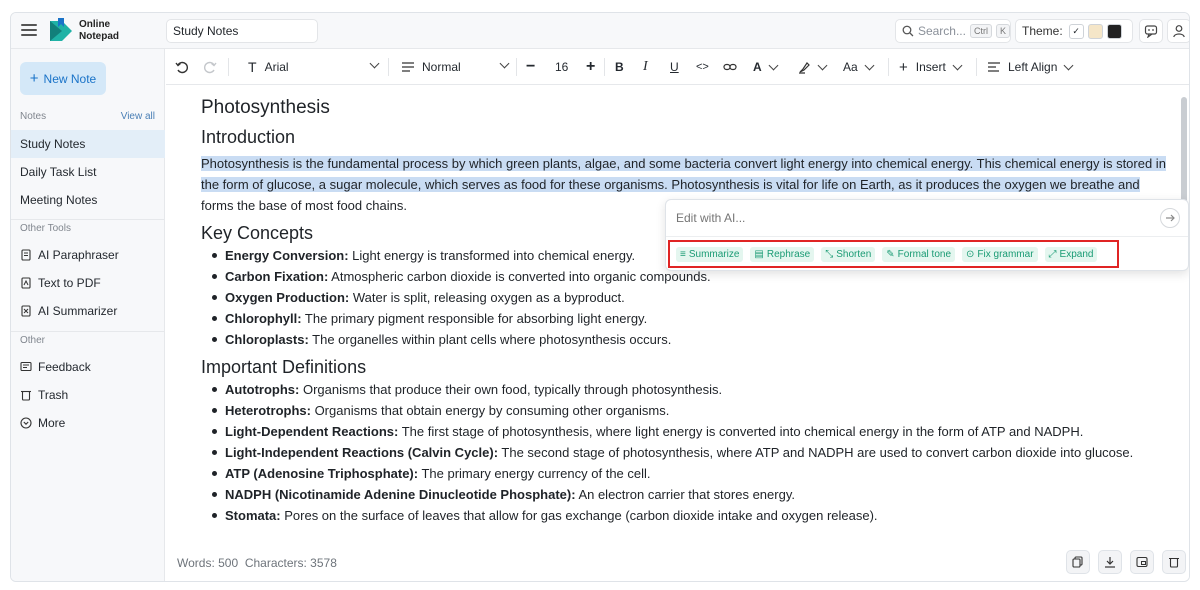 The image size is (1200, 590). I want to click on font-size-value: 16, so click(561, 67).